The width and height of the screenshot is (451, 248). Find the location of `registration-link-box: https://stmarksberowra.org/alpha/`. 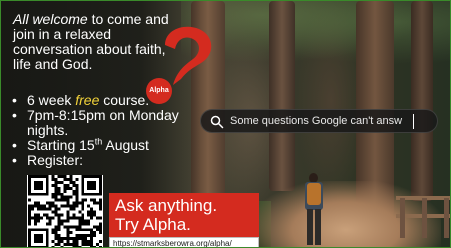

registration-link-box: https://stmarksberowra.org/alpha/ is located at coordinates (184, 242).